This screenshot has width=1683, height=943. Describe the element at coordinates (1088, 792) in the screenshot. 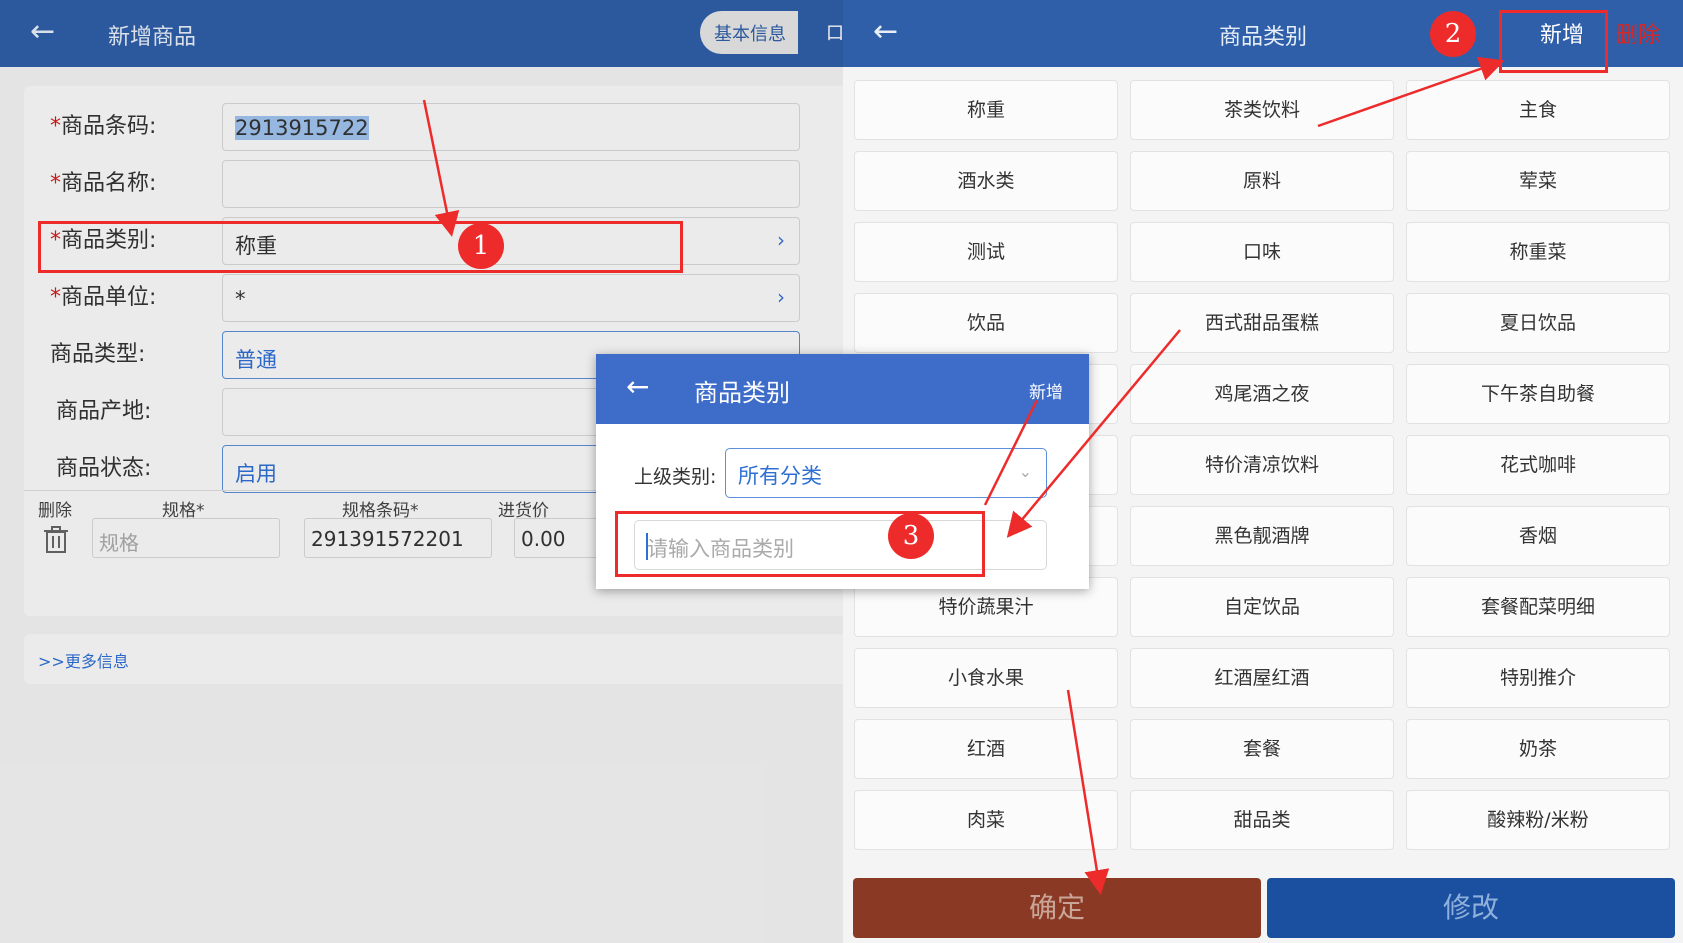

I see `arrow-to-confirm` at that location.